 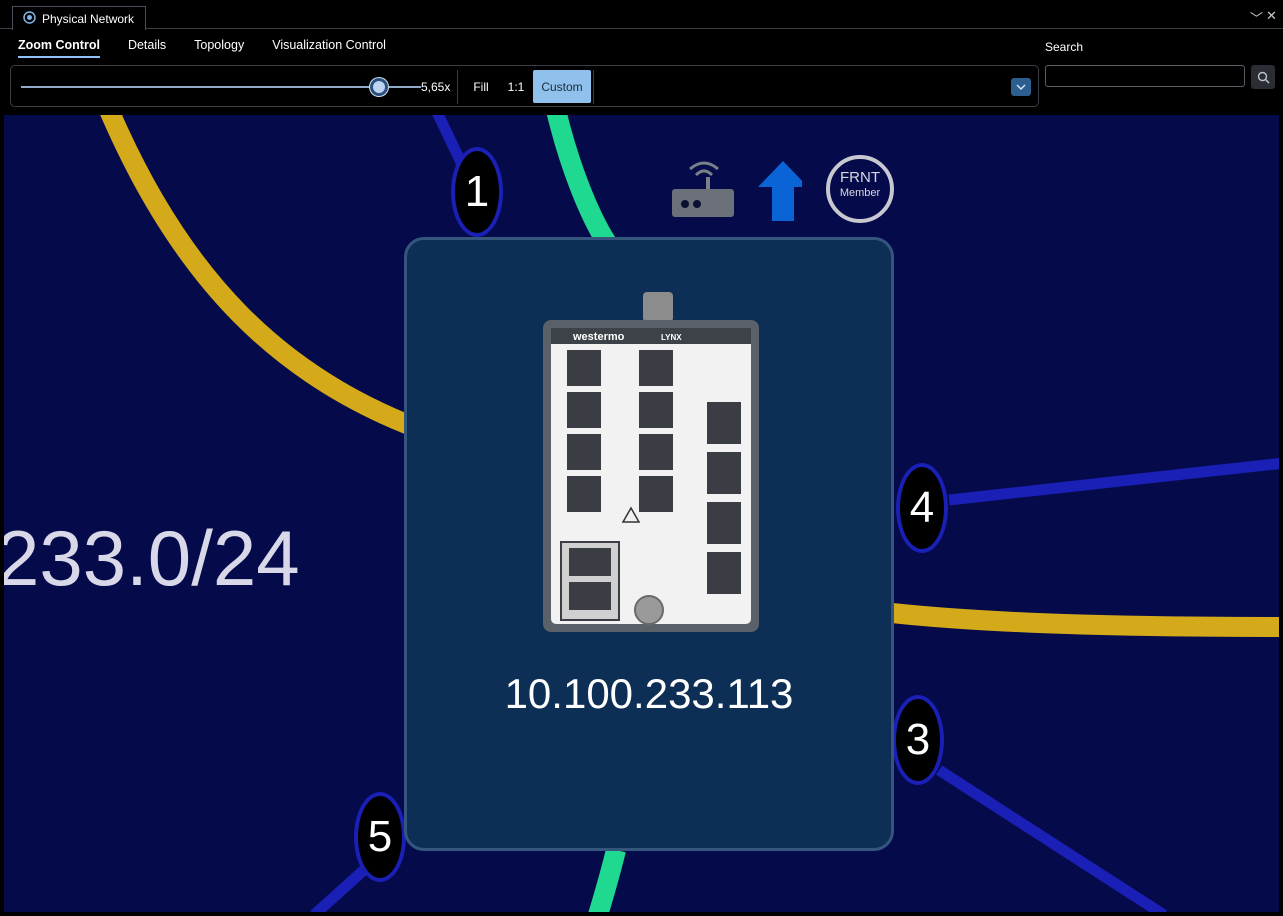 I want to click on tab-visualization-control: Visualization Control, so click(x=329, y=48).